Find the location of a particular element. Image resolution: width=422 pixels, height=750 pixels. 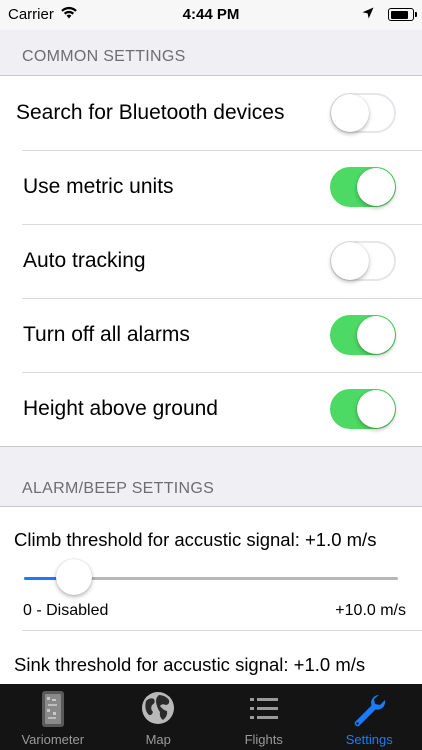

setting-row-bluetooth: Search for Bluetooth devices is located at coordinates (211, 113).